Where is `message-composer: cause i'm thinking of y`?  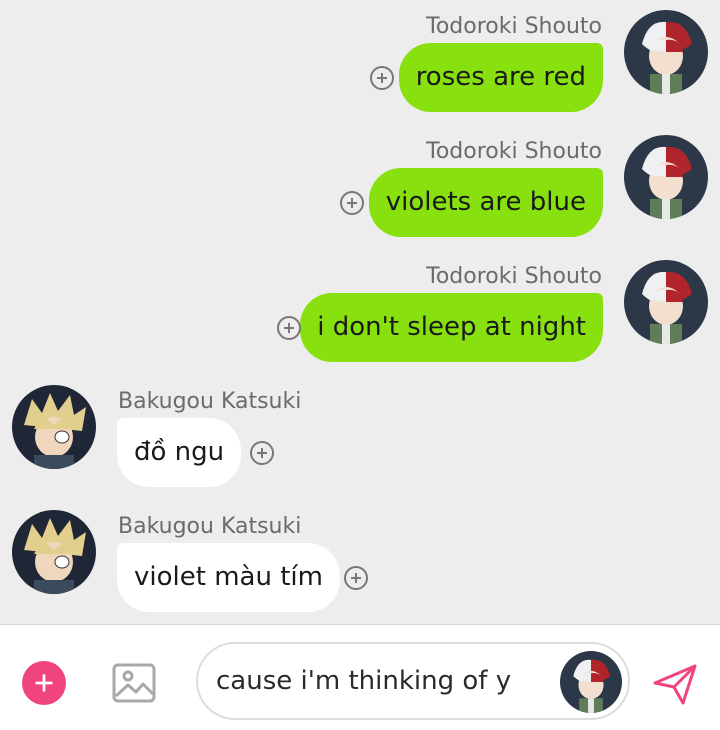
message-composer: cause i'm thinking of y is located at coordinates (360, 677).